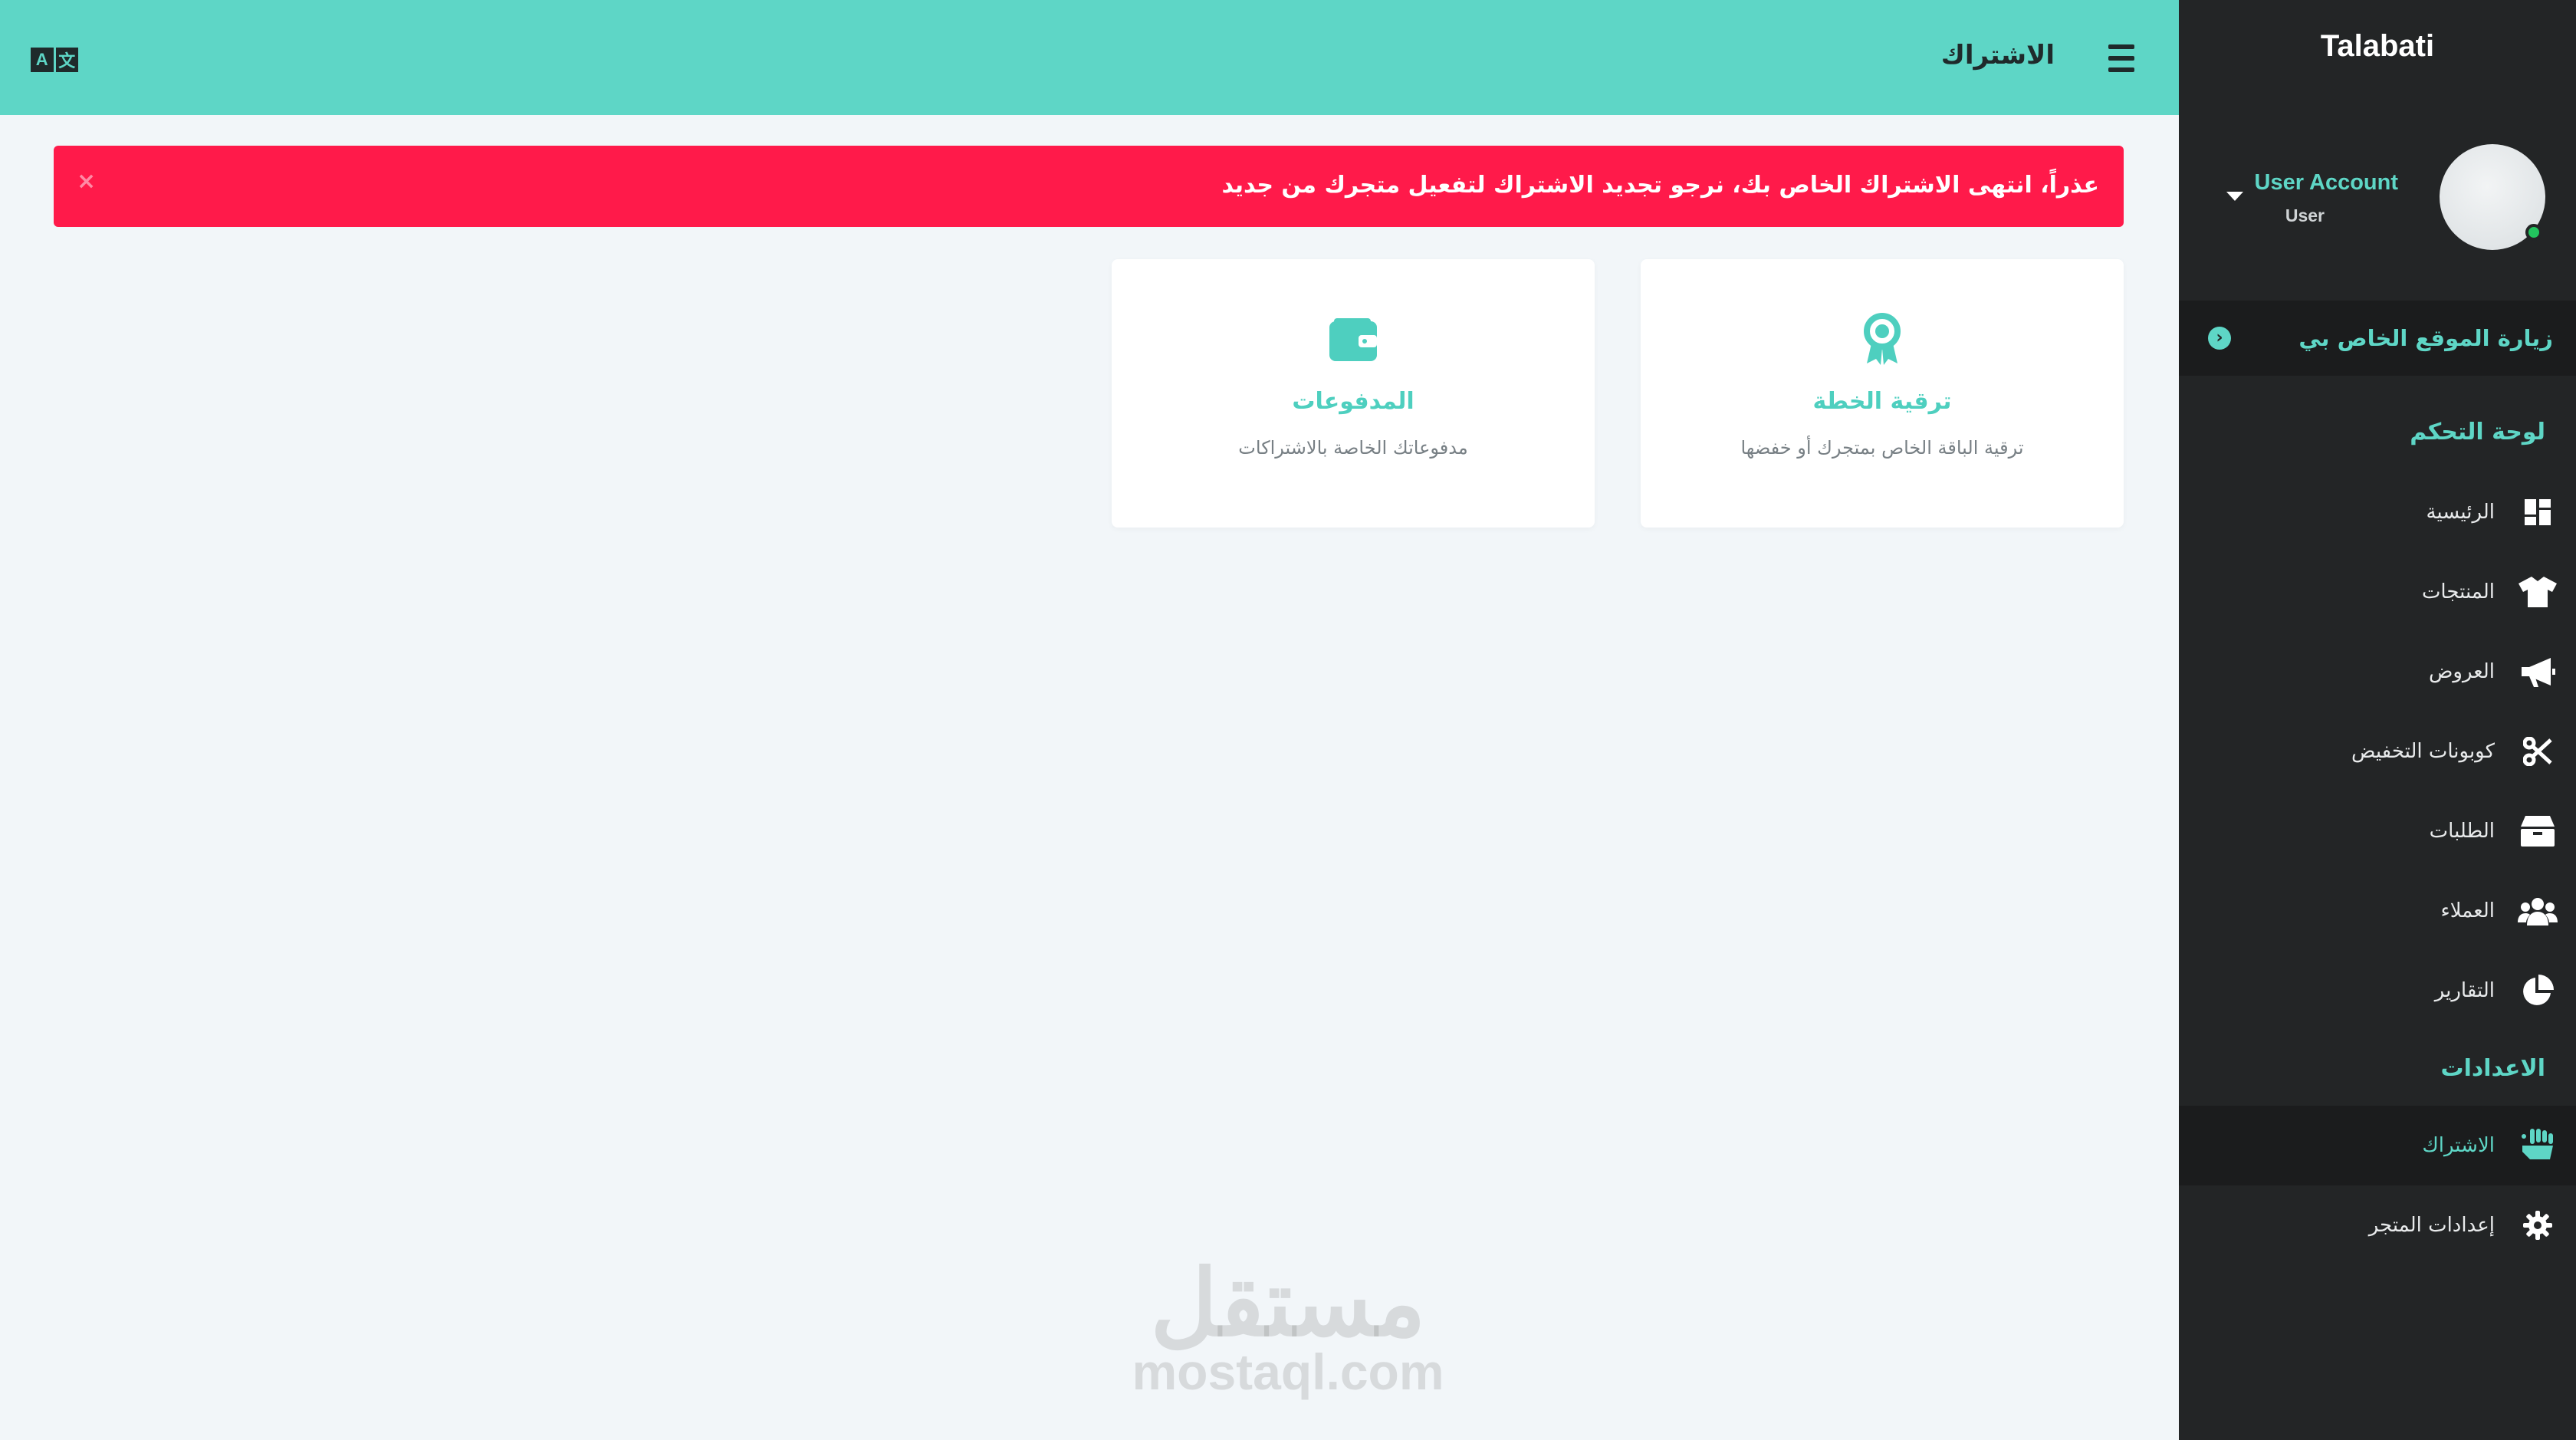 The image size is (2576, 1440). Describe the element at coordinates (1353, 448) in the screenshot. I see `card-description: مدفوعاتك الخاصة بالاشتراكات` at that location.